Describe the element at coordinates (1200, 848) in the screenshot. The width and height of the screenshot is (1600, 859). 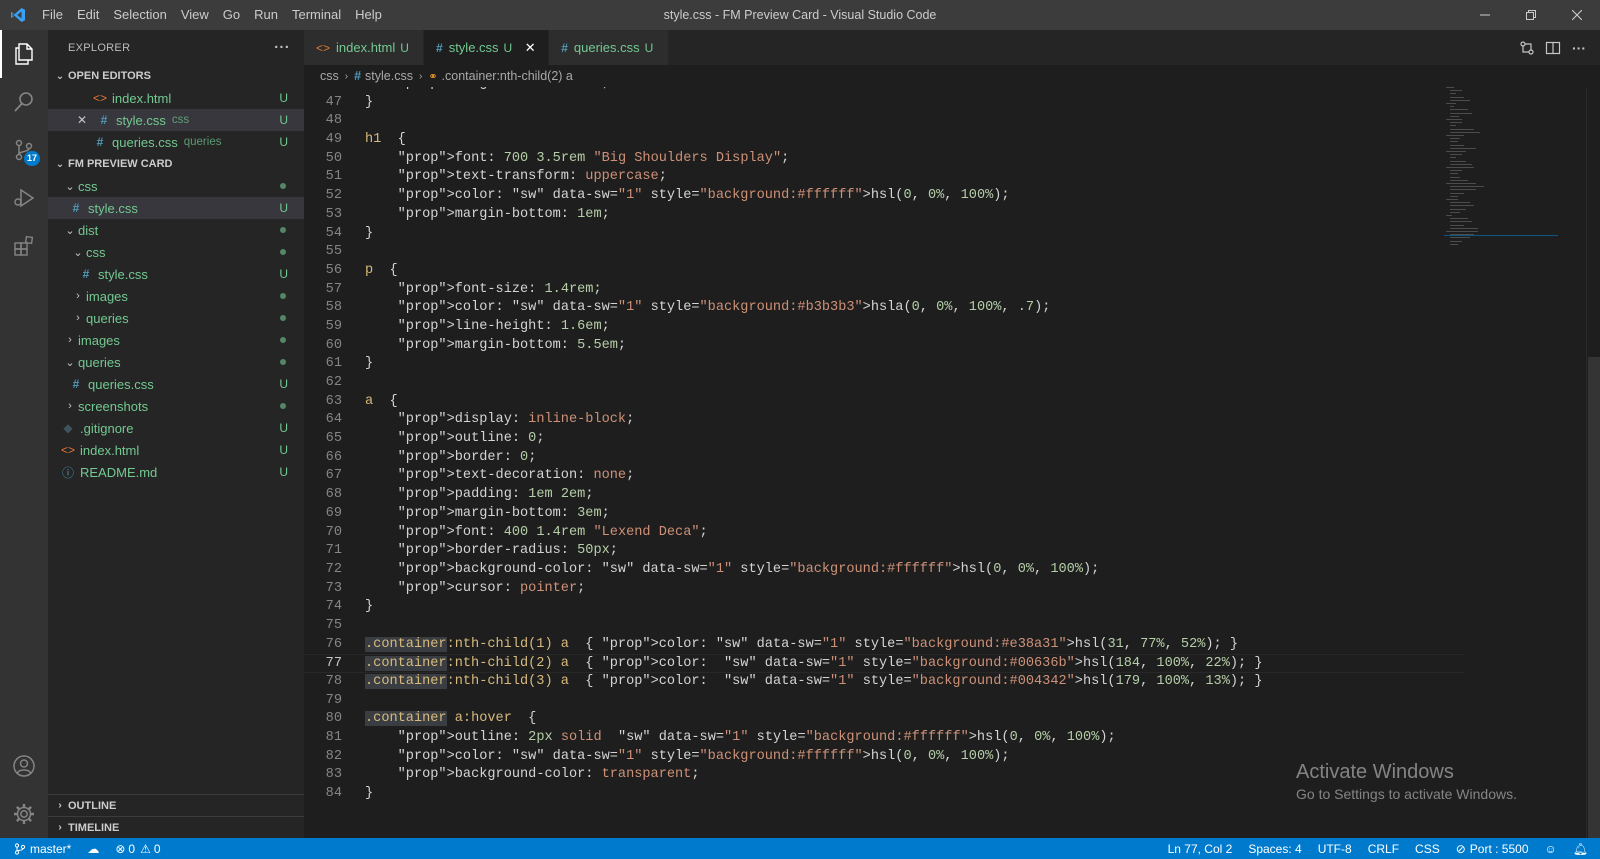
I see `cursor-position: Ln 77, Col 2` at that location.